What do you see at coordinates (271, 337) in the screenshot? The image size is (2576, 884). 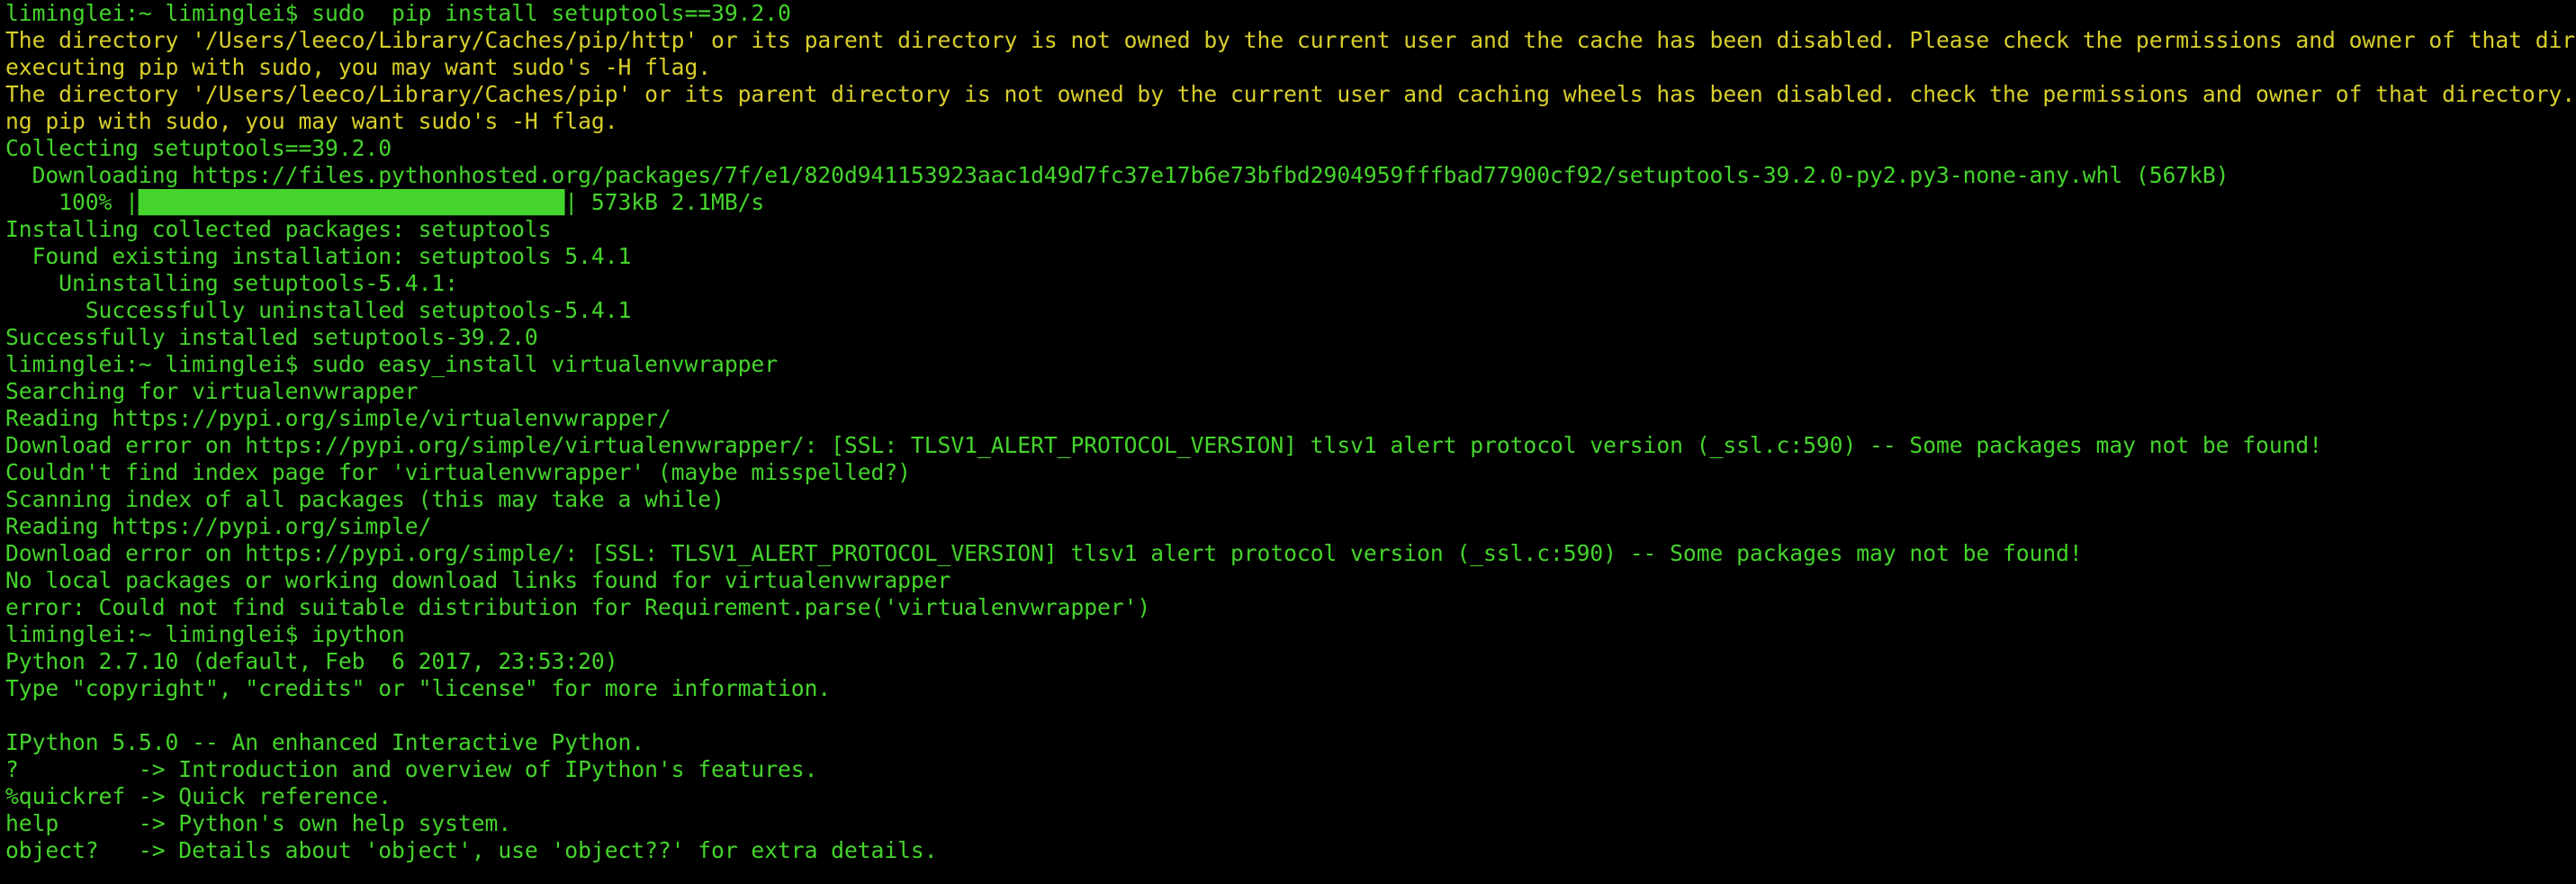 I see `output-line: Successfully installed setuptools-39.2.0` at bounding box center [271, 337].